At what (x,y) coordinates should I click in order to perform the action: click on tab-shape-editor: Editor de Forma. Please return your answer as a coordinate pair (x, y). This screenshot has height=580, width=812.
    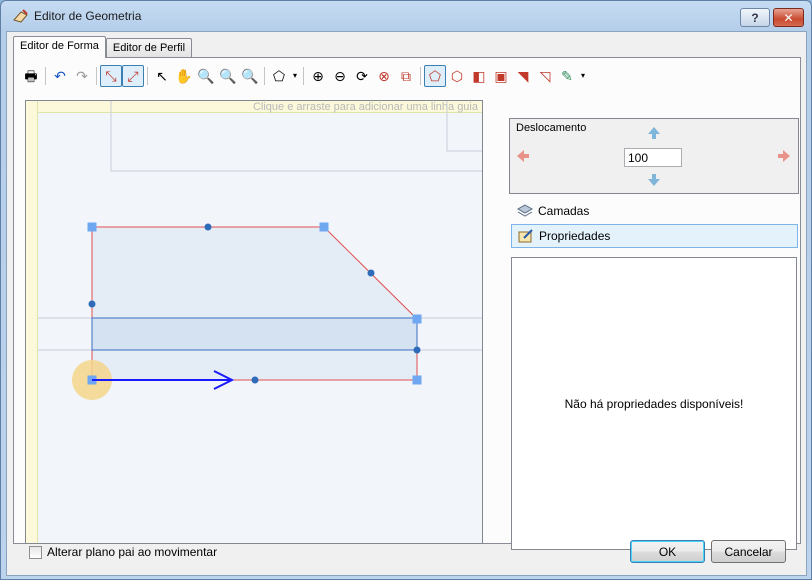
    Looking at the image, I should click on (59, 47).